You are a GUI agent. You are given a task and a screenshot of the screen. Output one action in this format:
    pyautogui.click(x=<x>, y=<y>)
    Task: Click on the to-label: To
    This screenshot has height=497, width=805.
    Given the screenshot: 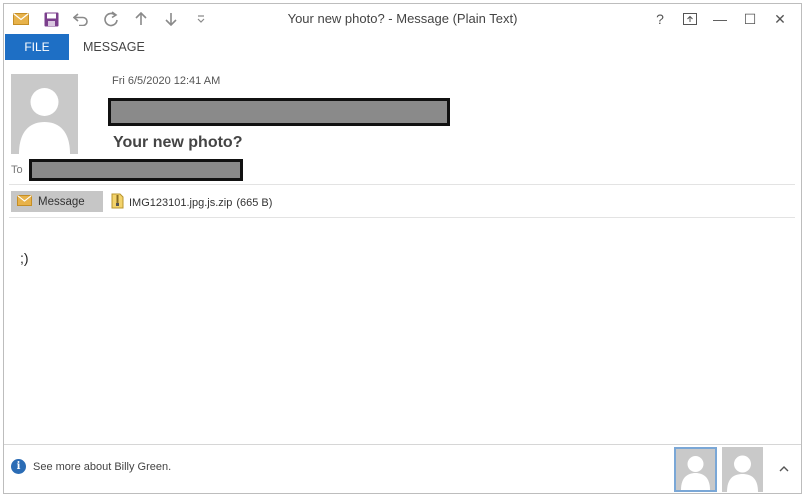 What is the action you would take?
    pyautogui.click(x=17, y=170)
    